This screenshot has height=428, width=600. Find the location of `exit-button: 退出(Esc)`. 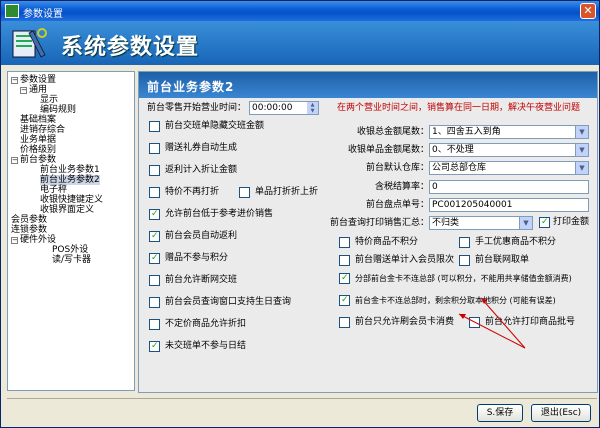

exit-button: 退出(Esc) is located at coordinates (561, 413).